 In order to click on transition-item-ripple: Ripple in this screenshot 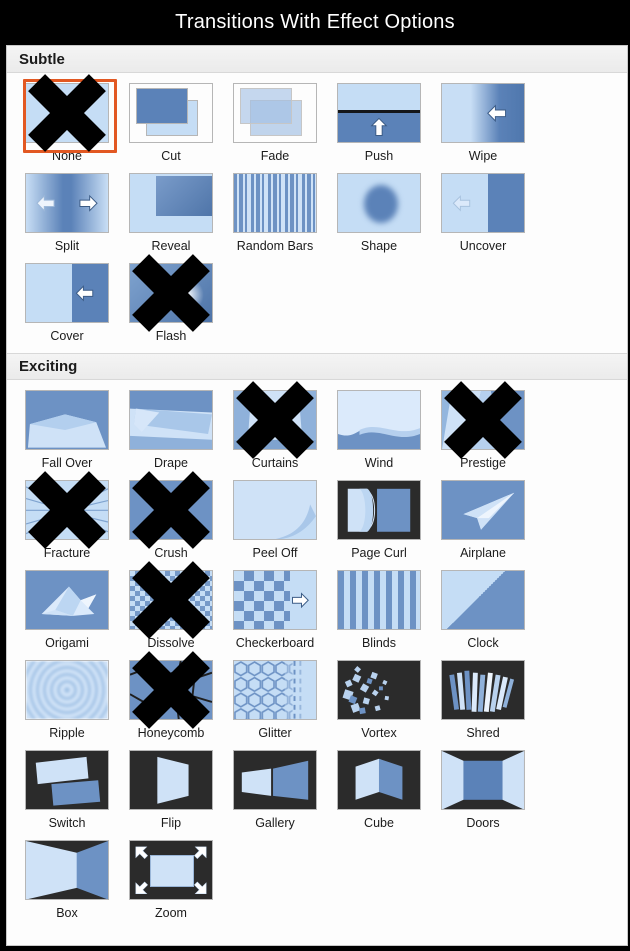, I will do `click(67, 699)`.